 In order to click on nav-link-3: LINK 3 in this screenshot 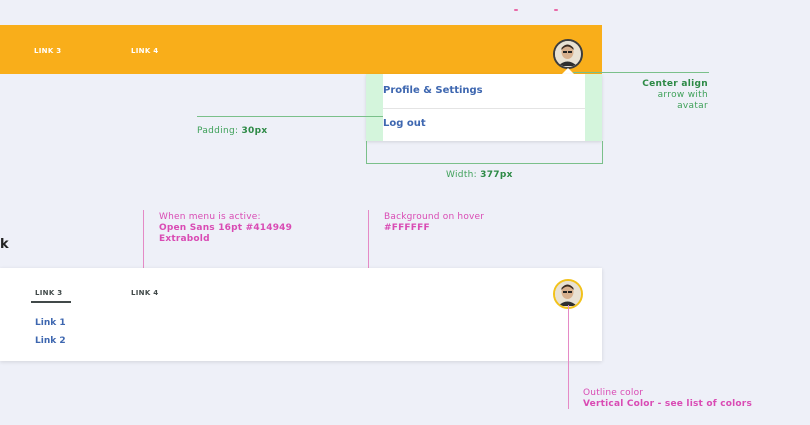, I will do `click(47, 51)`.